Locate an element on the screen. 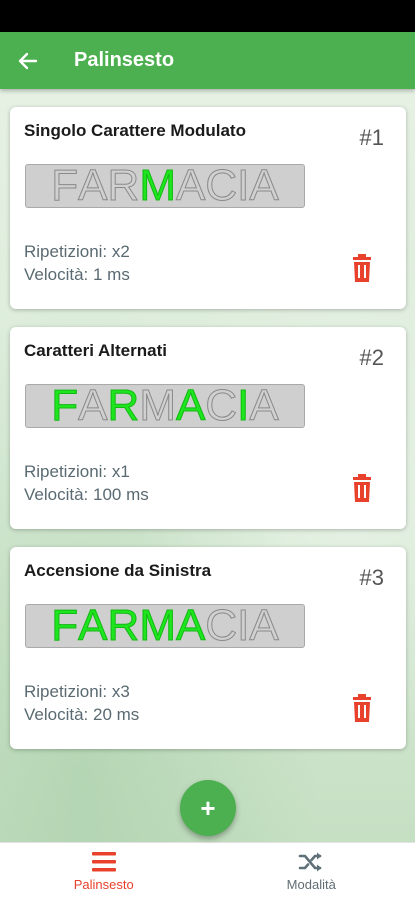 The height and width of the screenshot is (900, 415). add-button: + is located at coordinates (208, 808).